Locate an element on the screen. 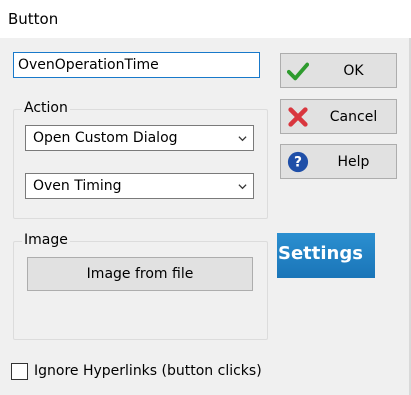 The image size is (411, 395). action-group-label: Action is located at coordinates (46, 108).